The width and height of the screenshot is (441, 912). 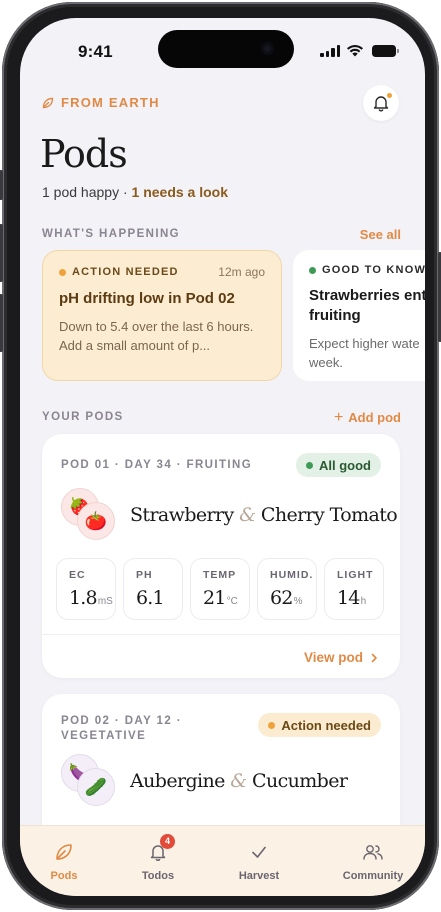 I want to click on status-badge: All good, so click(x=338, y=465).